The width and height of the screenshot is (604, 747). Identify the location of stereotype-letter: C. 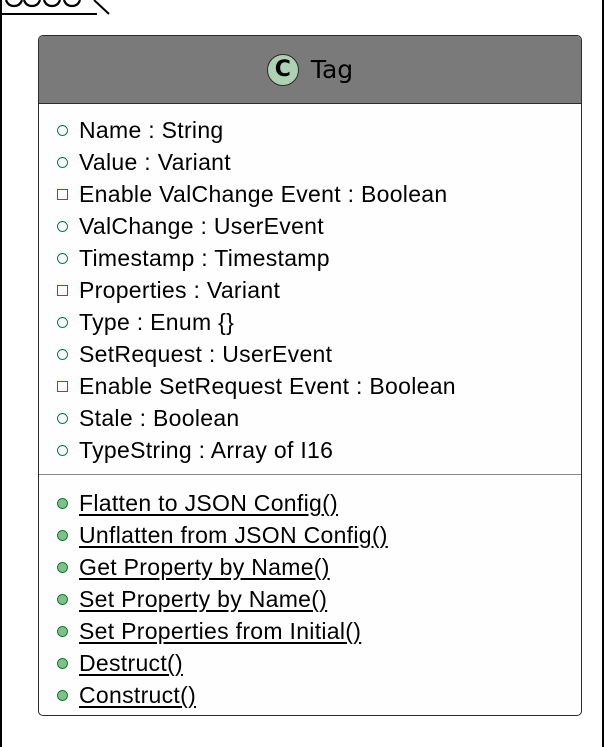
(282, 69).